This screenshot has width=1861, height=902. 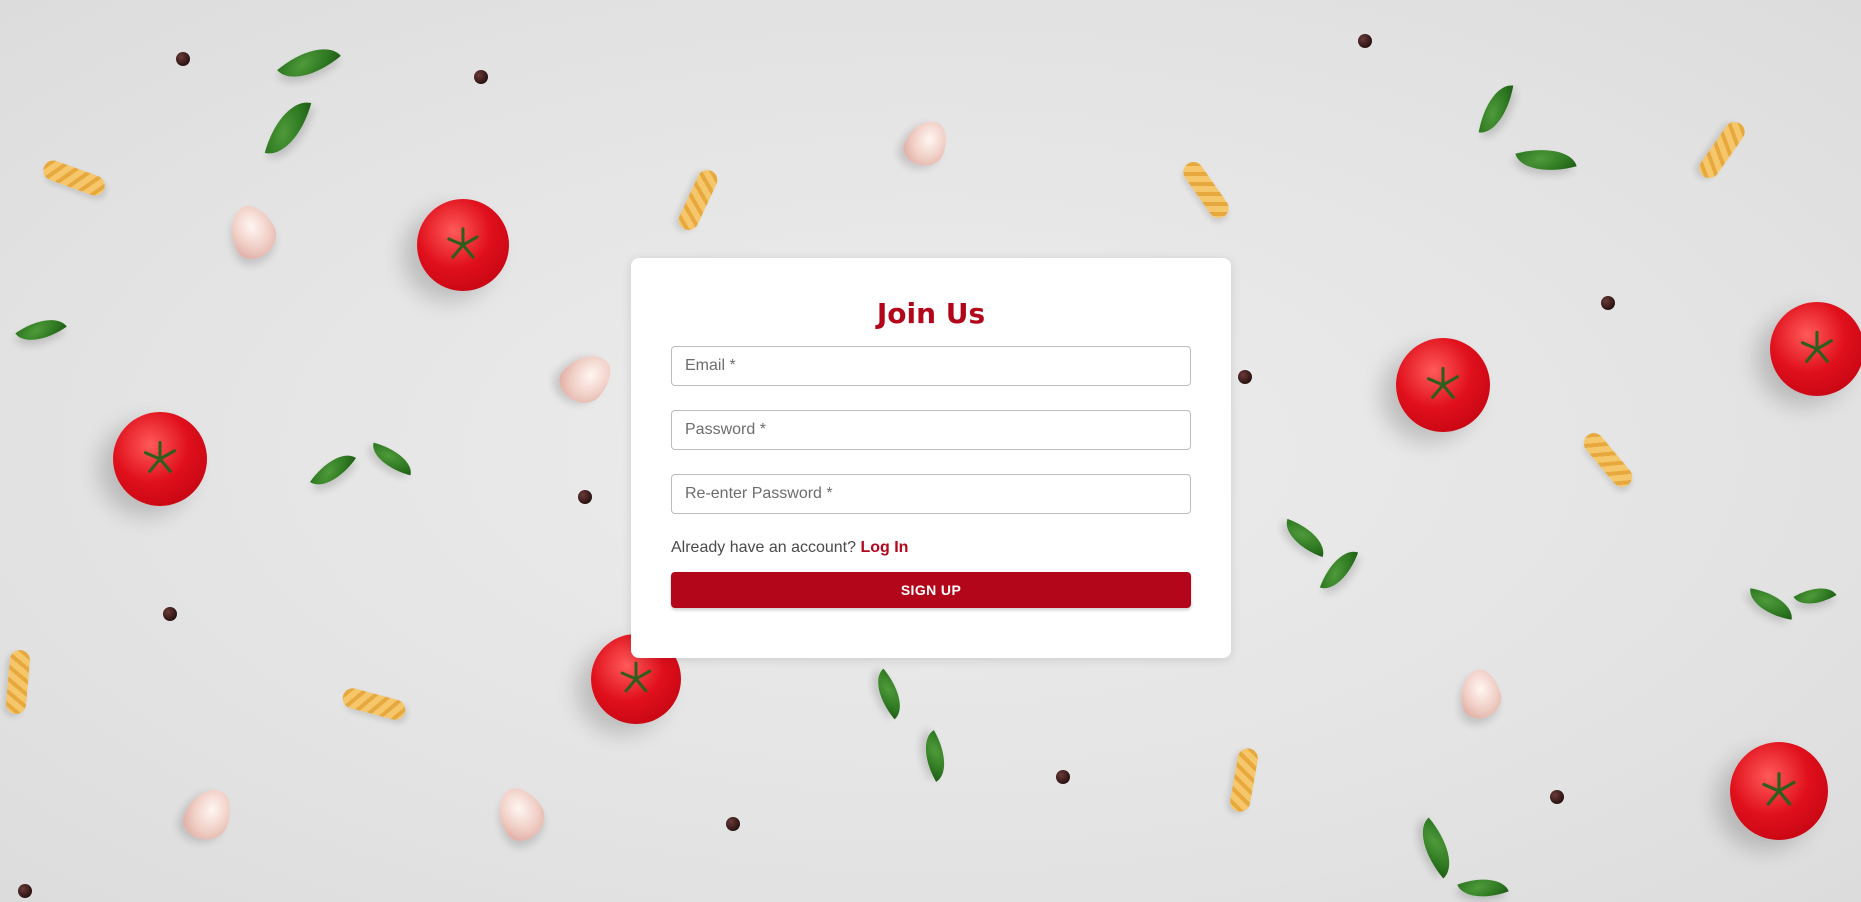 I want to click on reenter-password-field-wrapper, so click(x=931, y=494).